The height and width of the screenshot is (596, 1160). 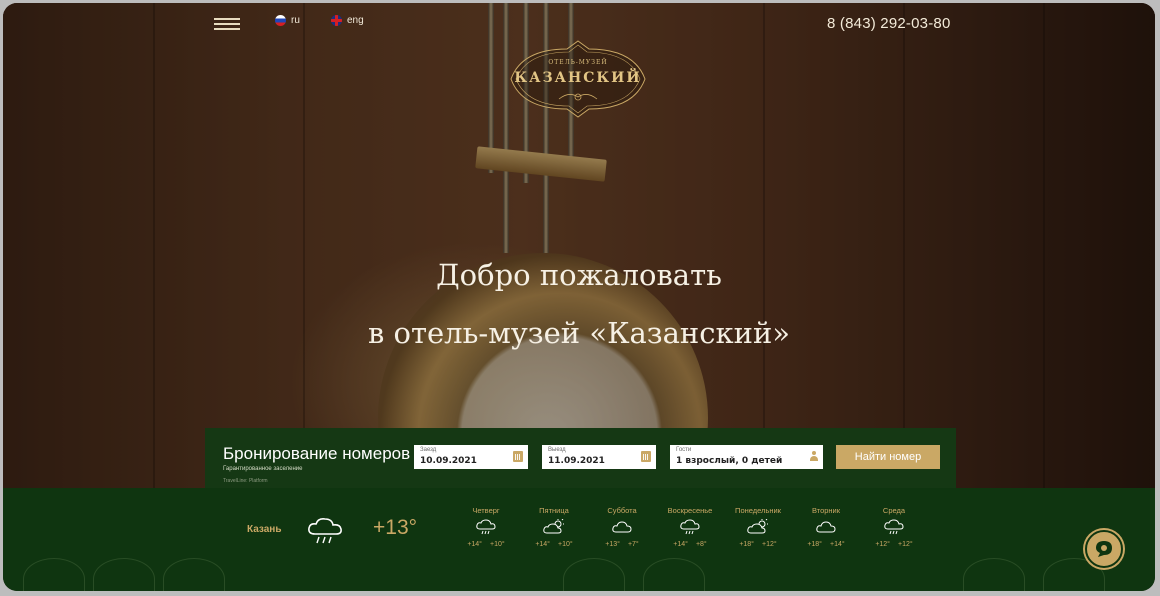 I want to click on checkout-value: 11.09.2021, so click(x=576, y=461).